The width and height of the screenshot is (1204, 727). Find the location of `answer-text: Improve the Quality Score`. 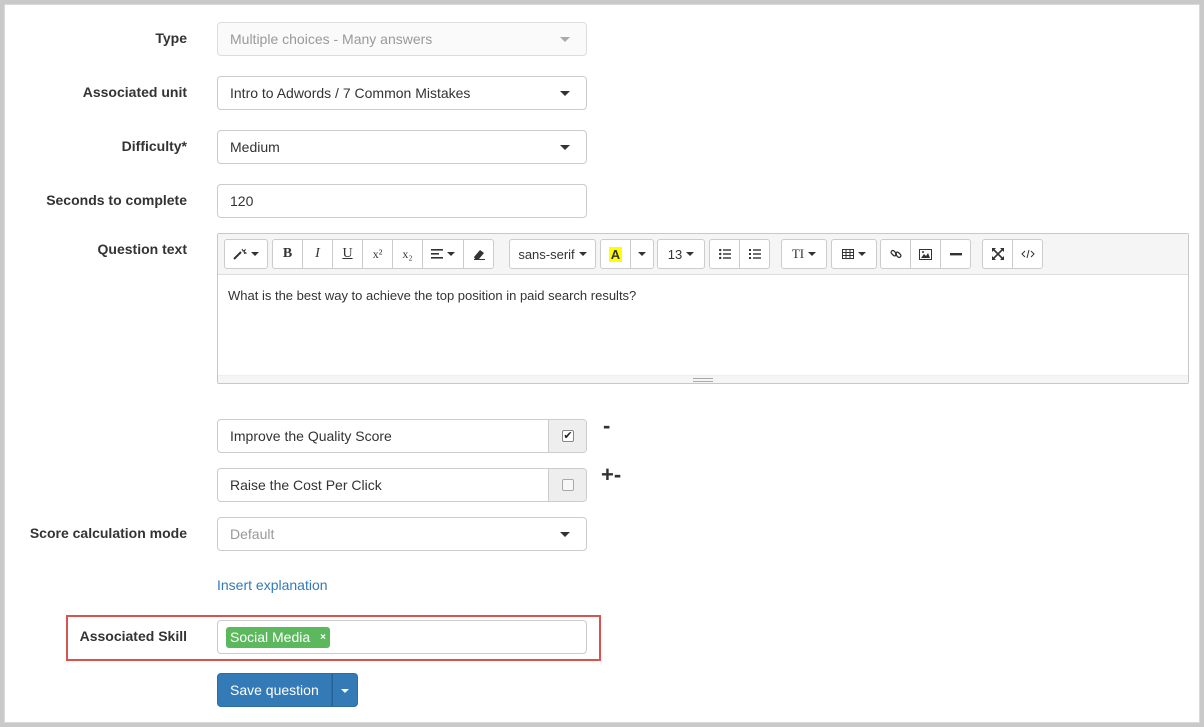

answer-text: Improve the Quality Score is located at coordinates (311, 436).